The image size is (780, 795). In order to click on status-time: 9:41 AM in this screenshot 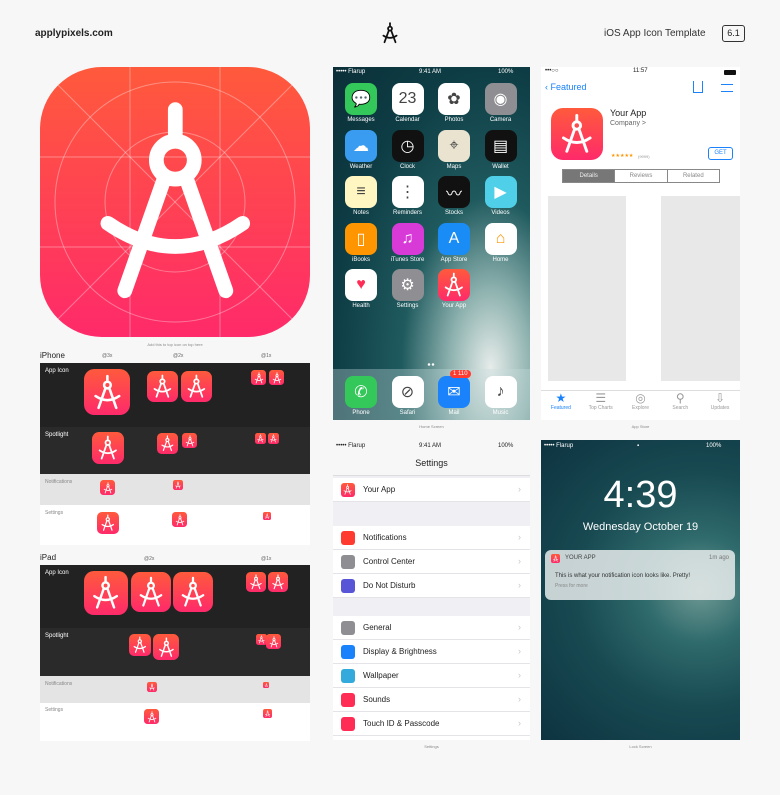, I will do `click(430, 72)`.